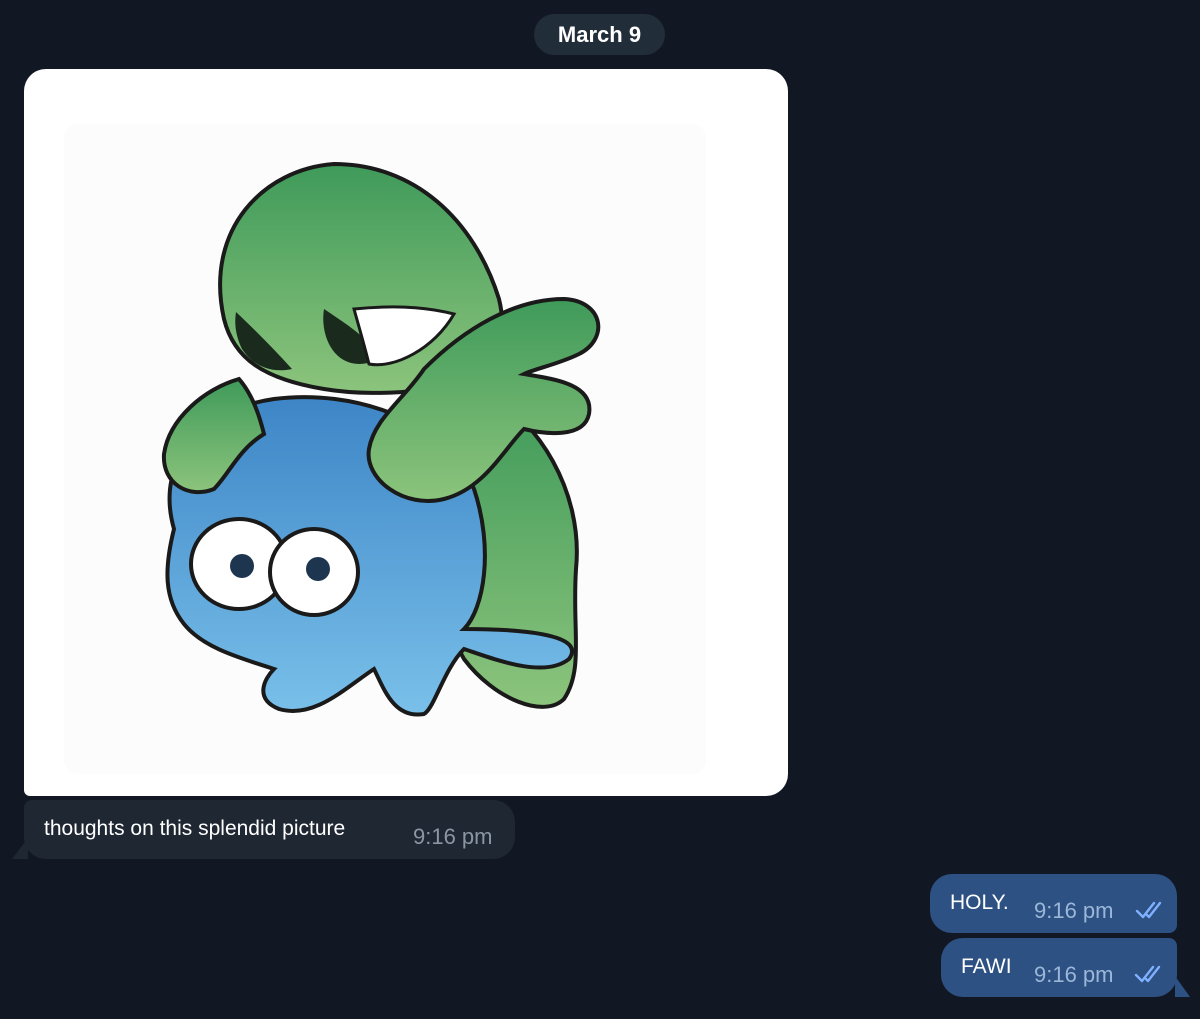 Image resolution: width=1200 pixels, height=1019 pixels. I want to click on date-separator: March 9, so click(599, 34).